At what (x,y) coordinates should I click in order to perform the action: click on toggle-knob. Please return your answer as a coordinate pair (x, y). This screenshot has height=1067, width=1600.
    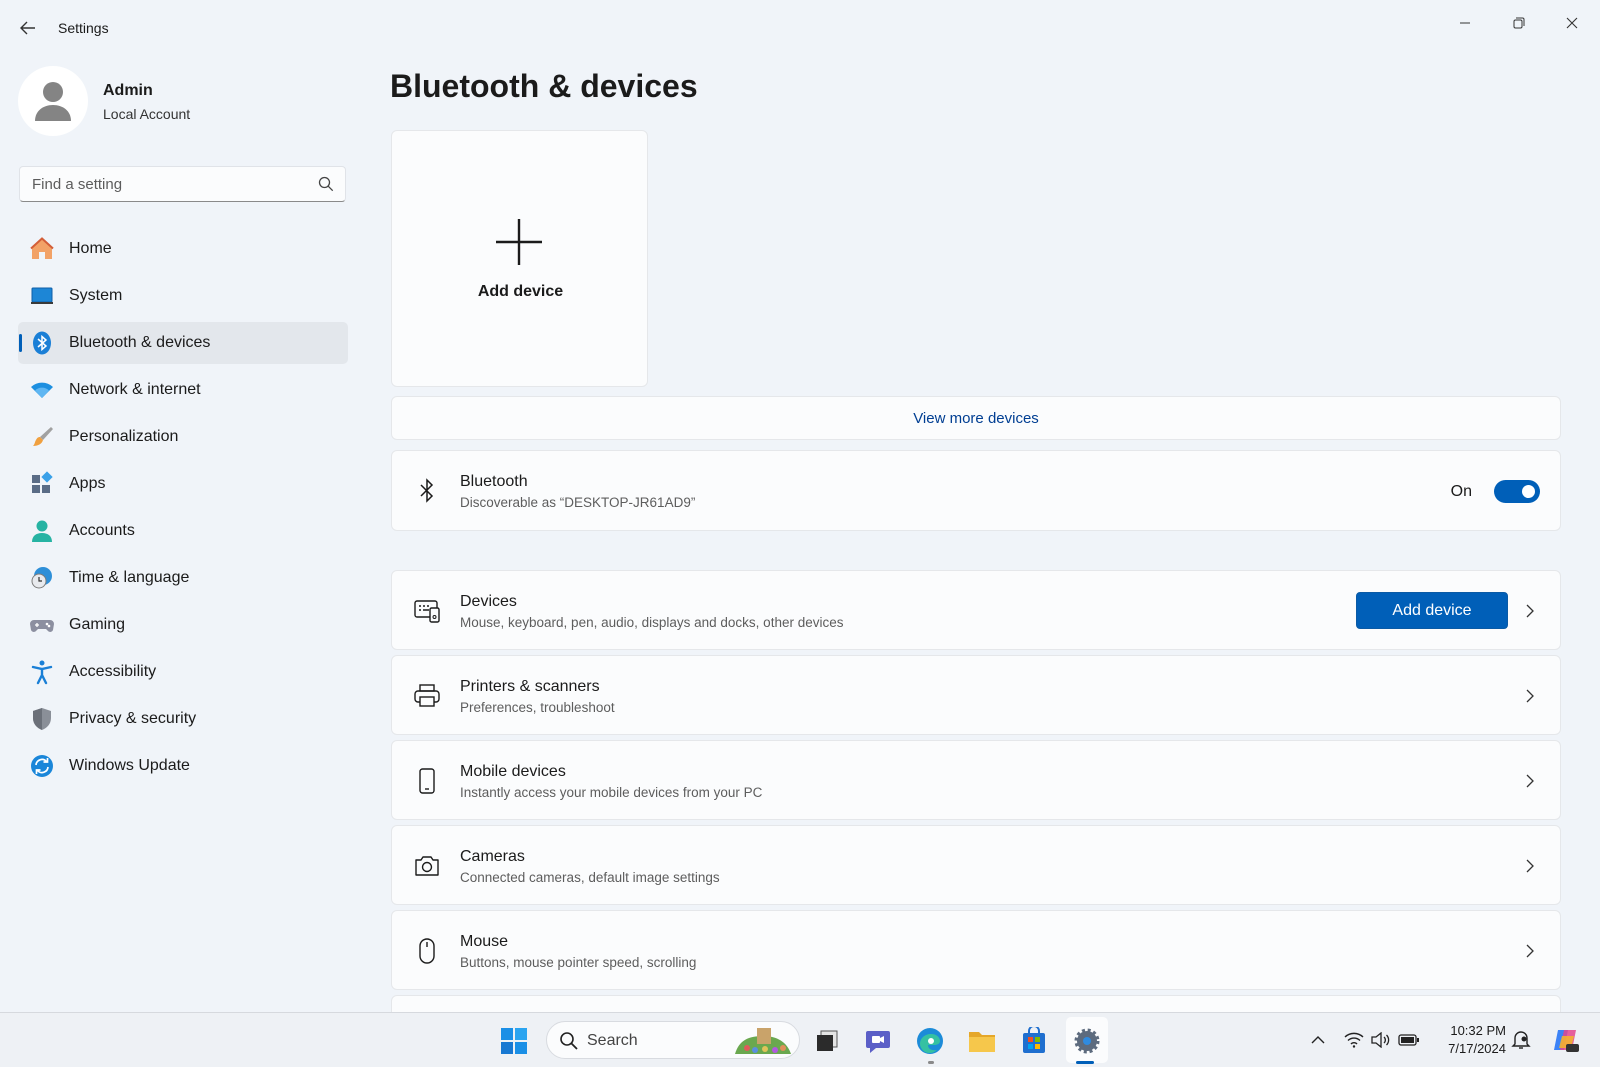
    Looking at the image, I should click on (1528, 491).